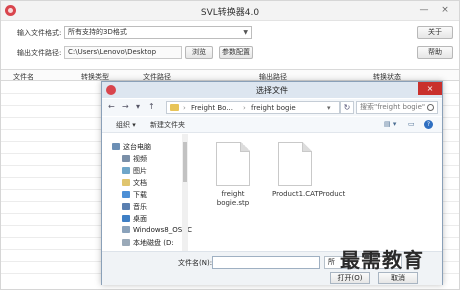 This screenshot has width=460, height=290. Describe the element at coordinates (199, 52) in the screenshot. I see `browse-button: 浏览` at that location.